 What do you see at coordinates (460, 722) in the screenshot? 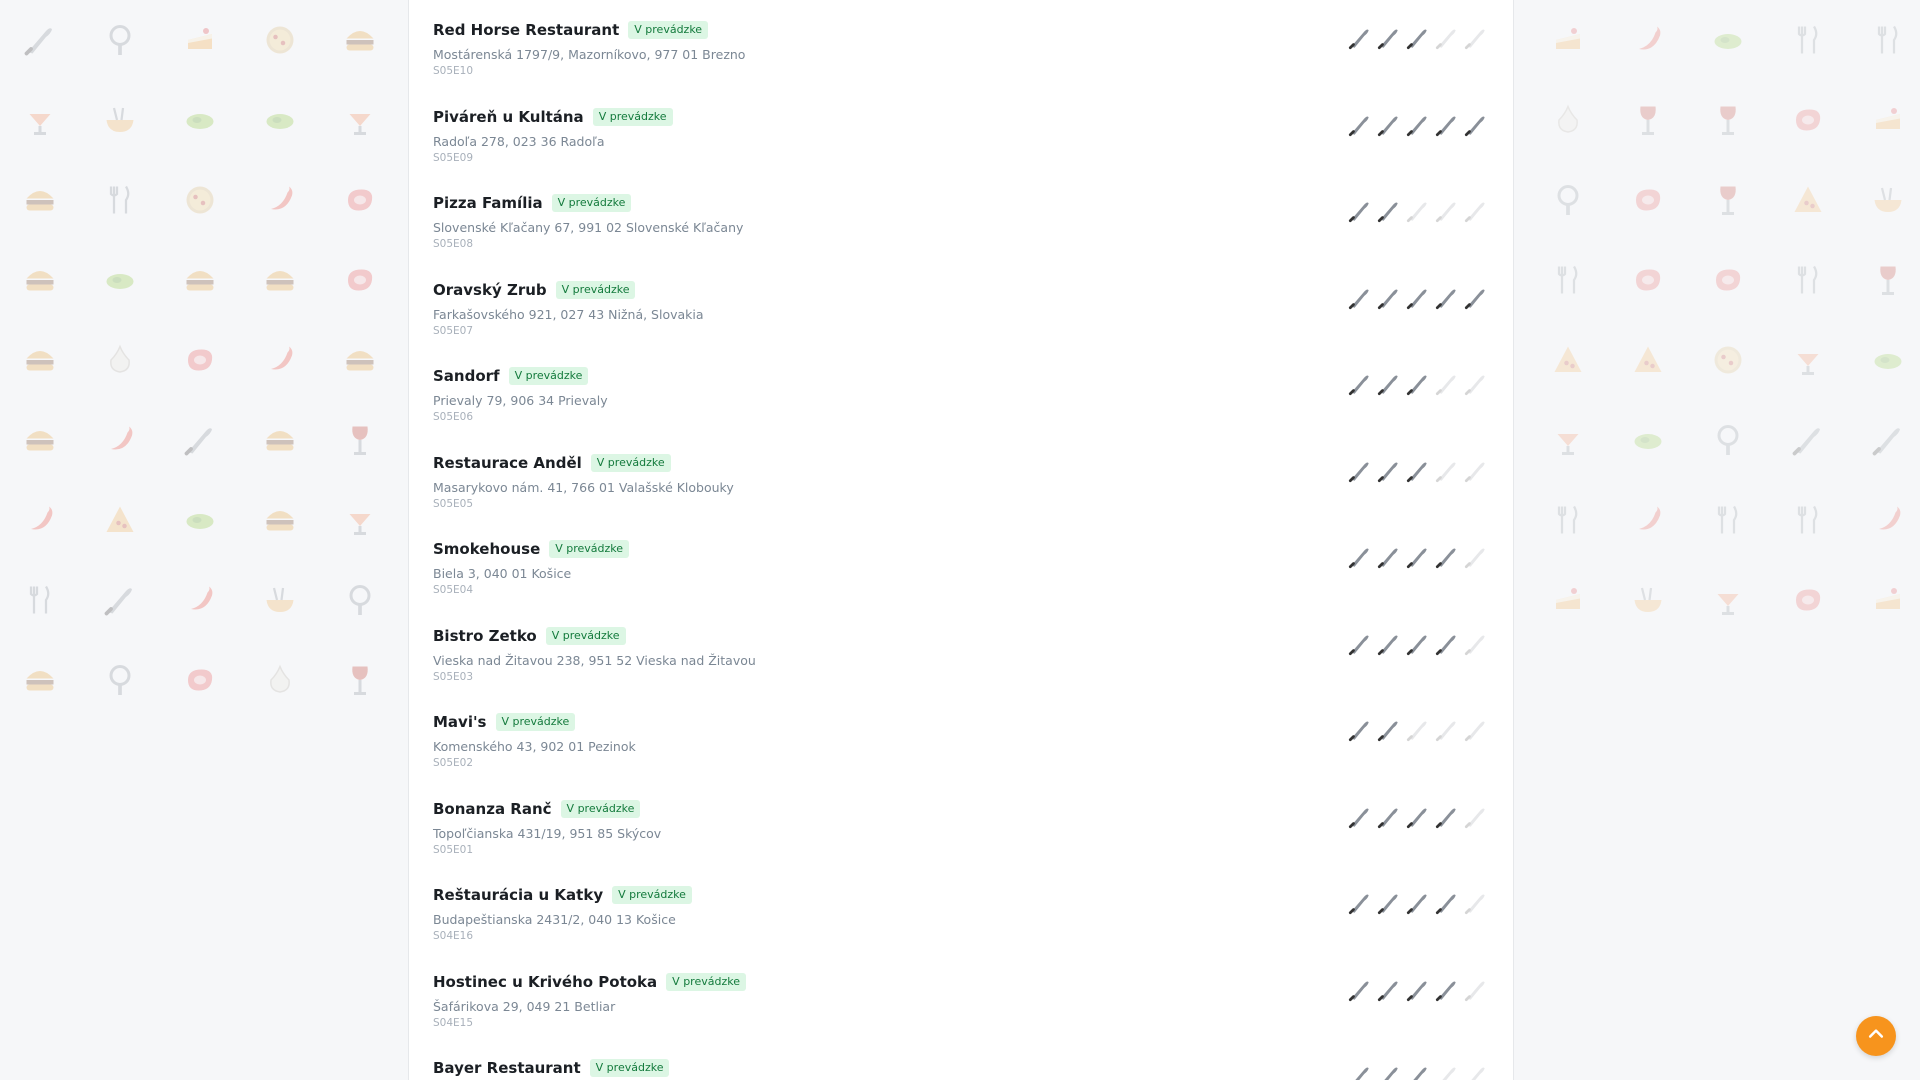
I see `restaurant-name: Mavi's` at bounding box center [460, 722].